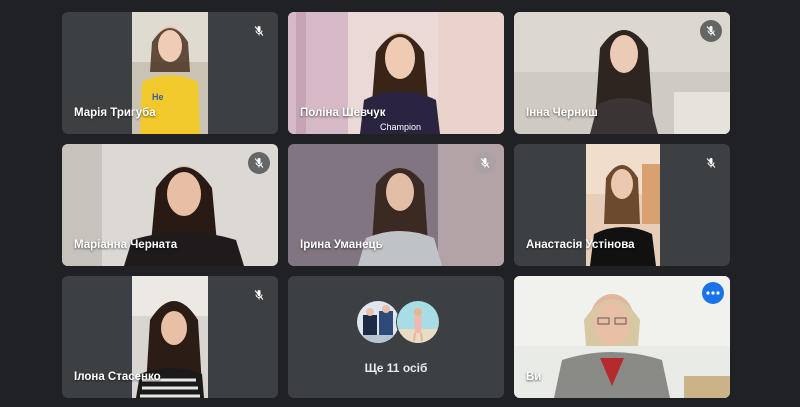  I want to click on participant-video, so click(622, 337).